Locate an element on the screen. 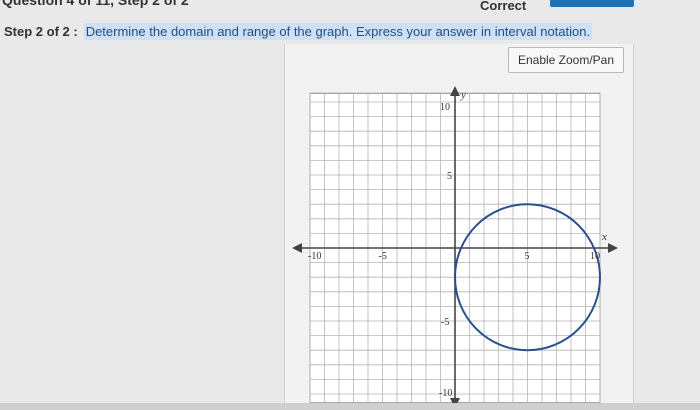 This screenshot has height=410, width=700. x-tick-label: -5 is located at coordinates (383, 256).